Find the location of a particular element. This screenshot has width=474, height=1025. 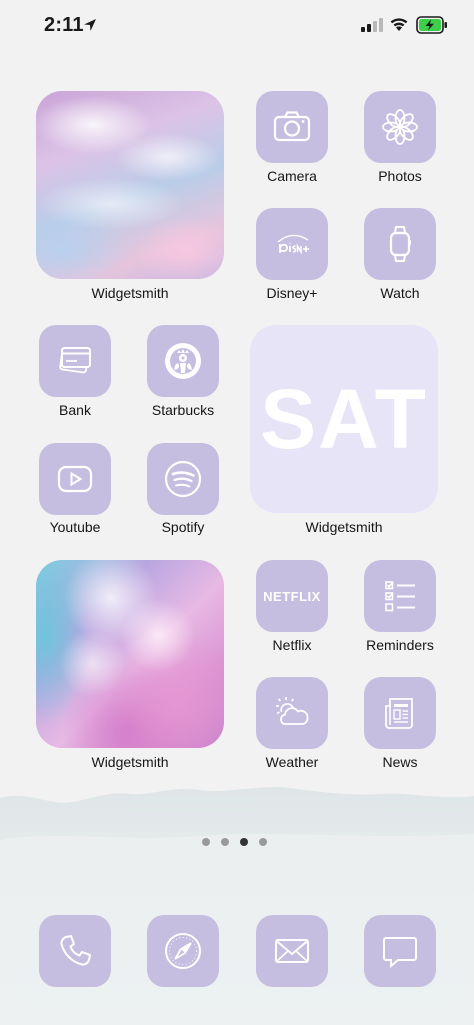

camera-app-button is located at coordinates (292, 127).